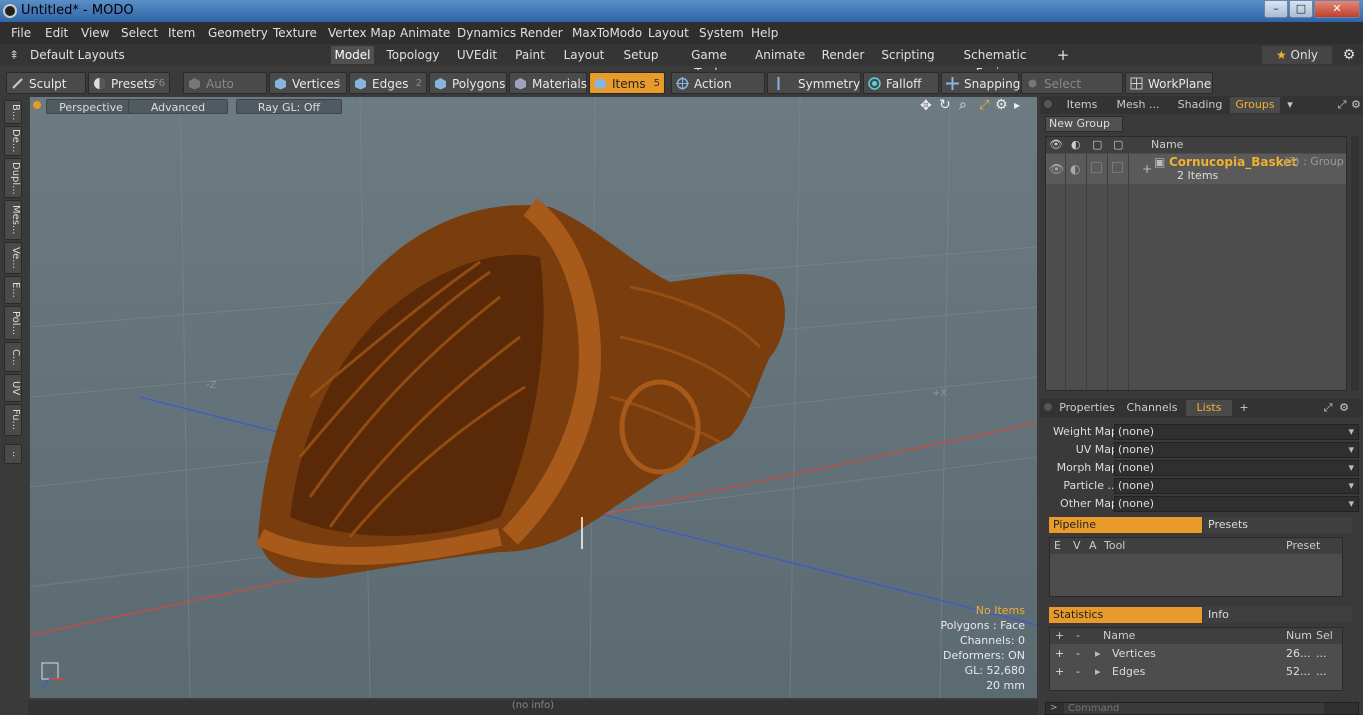  What do you see at coordinates (1355, 263) in the screenshot?
I see `groups-scrollbar` at bounding box center [1355, 263].